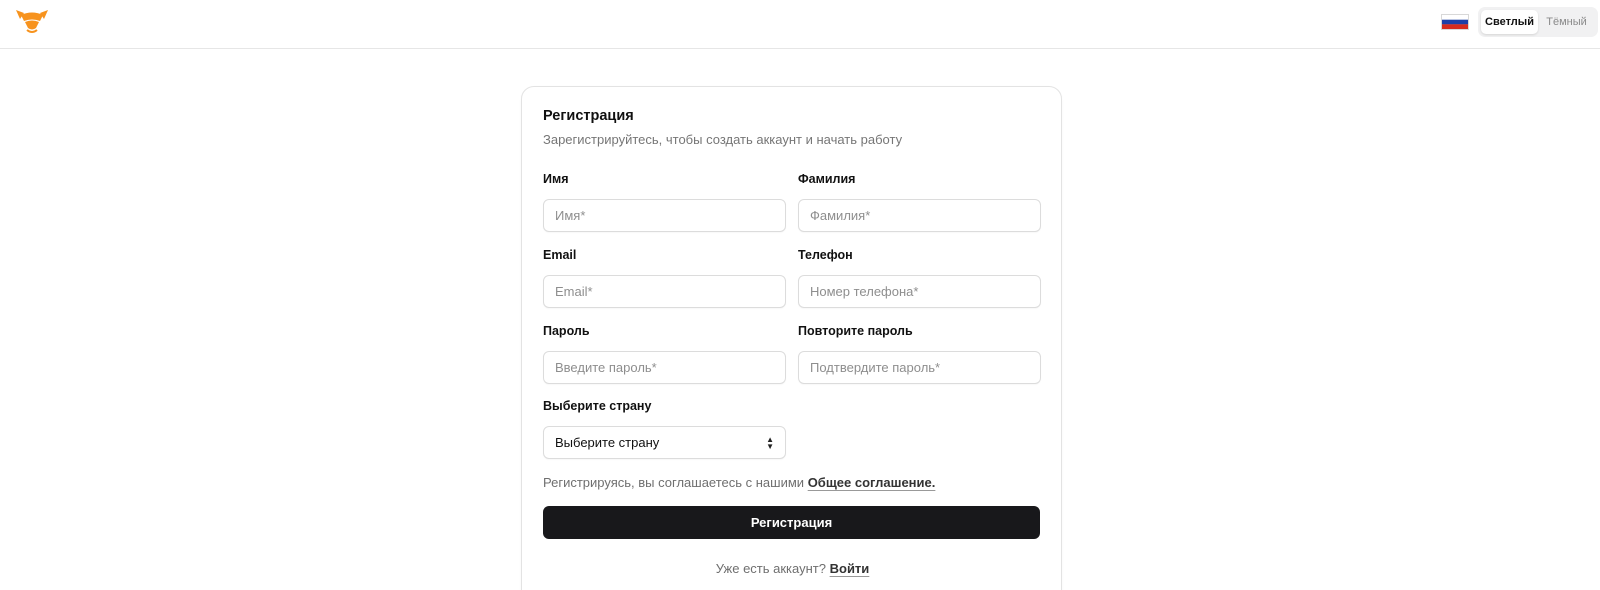 This screenshot has width=1600, height=590. I want to click on country-field: Выберите страну Выберите страну ▲ ▼, so click(664, 429).